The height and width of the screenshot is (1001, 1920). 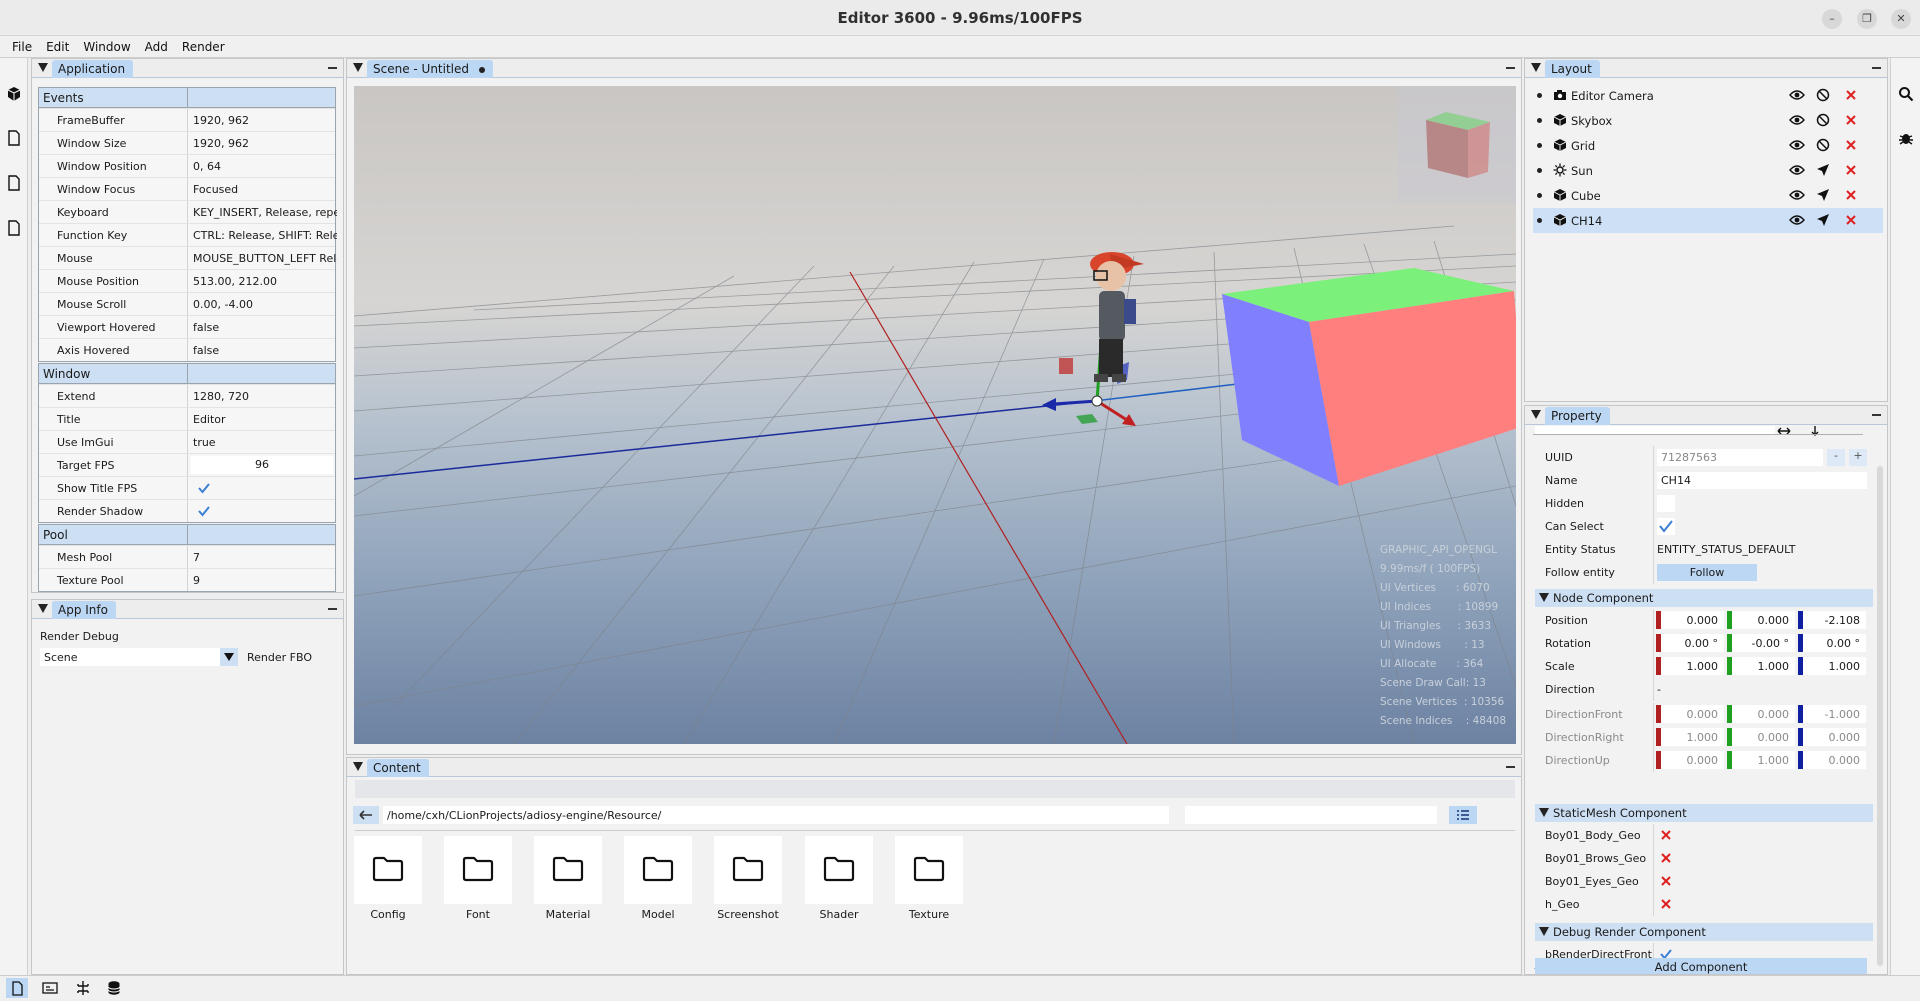 I want to click on folder-screenshot, so click(x=748, y=870).